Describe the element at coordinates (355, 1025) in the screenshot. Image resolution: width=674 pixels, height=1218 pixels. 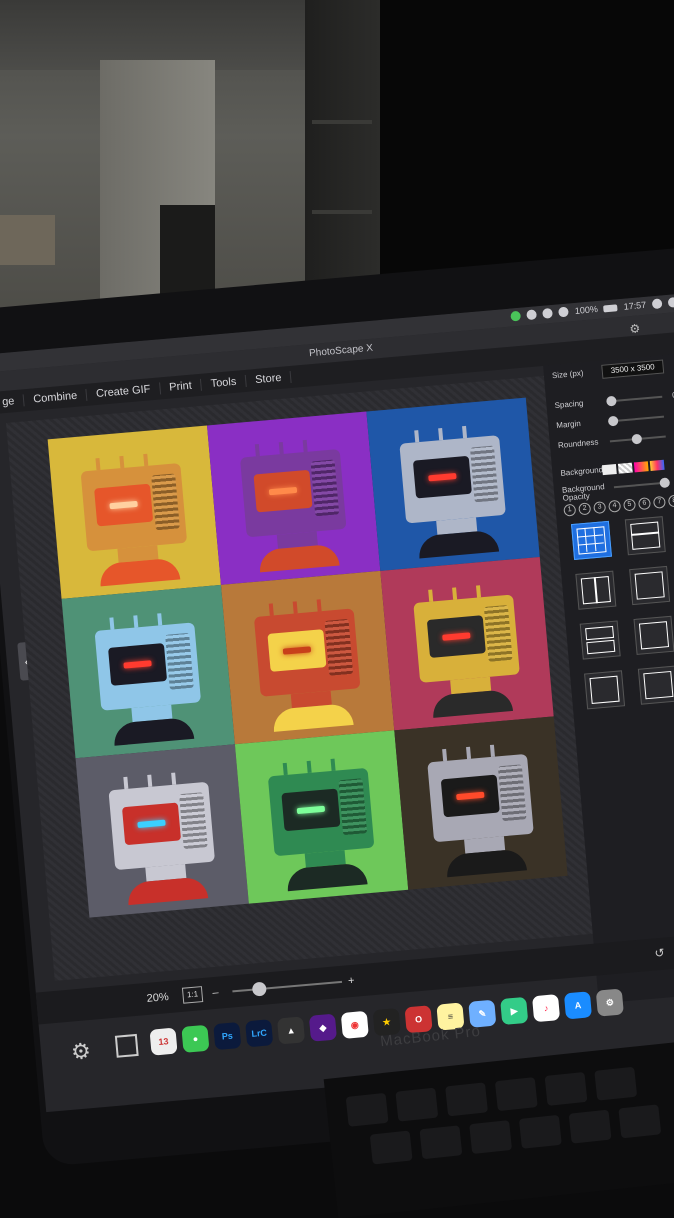
I see `chrome-icon: ◉` at that location.